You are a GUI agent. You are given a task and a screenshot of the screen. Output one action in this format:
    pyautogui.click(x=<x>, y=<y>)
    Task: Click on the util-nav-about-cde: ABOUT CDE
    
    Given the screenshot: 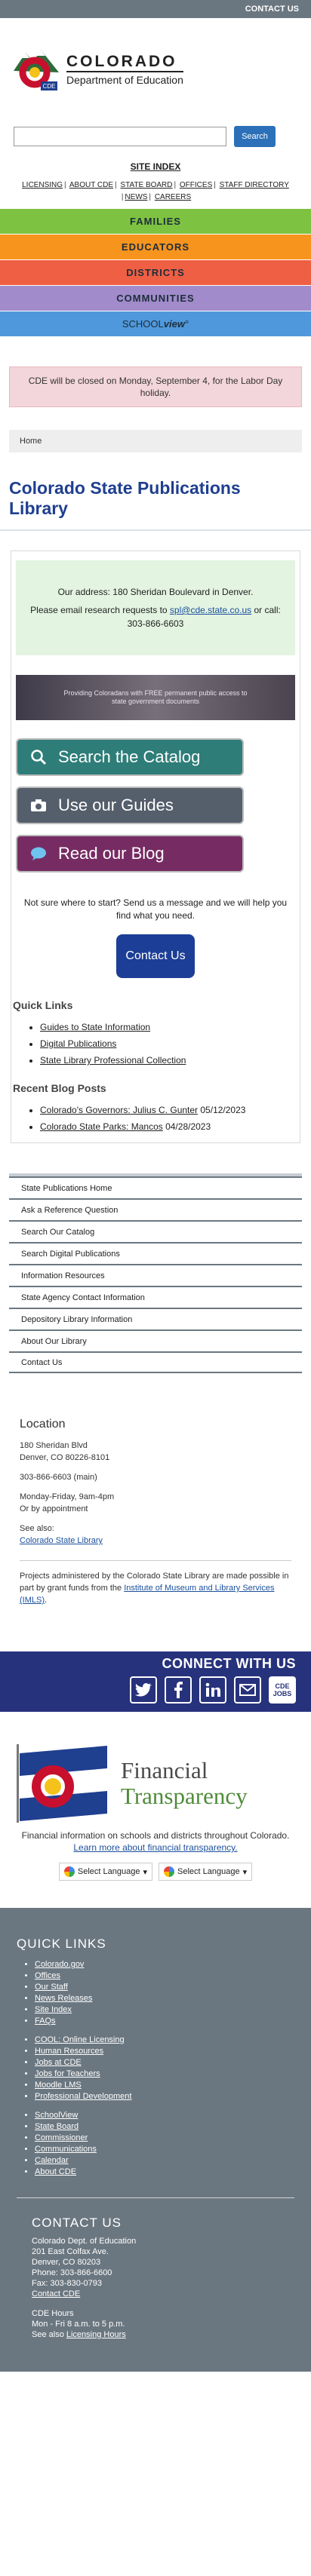 What is the action you would take?
    pyautogui.click(x=91, y=185)
    